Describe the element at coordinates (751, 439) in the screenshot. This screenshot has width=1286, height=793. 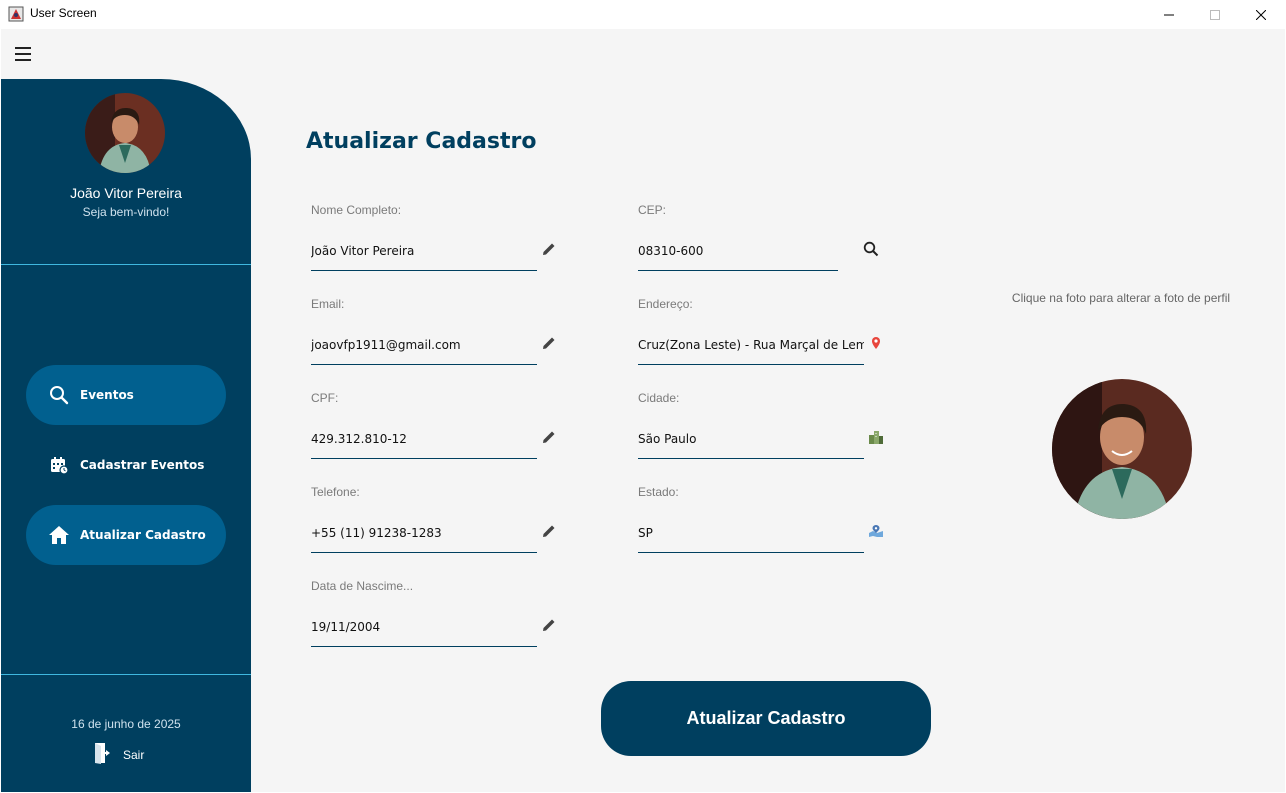
I see `cidade-field` at that location.